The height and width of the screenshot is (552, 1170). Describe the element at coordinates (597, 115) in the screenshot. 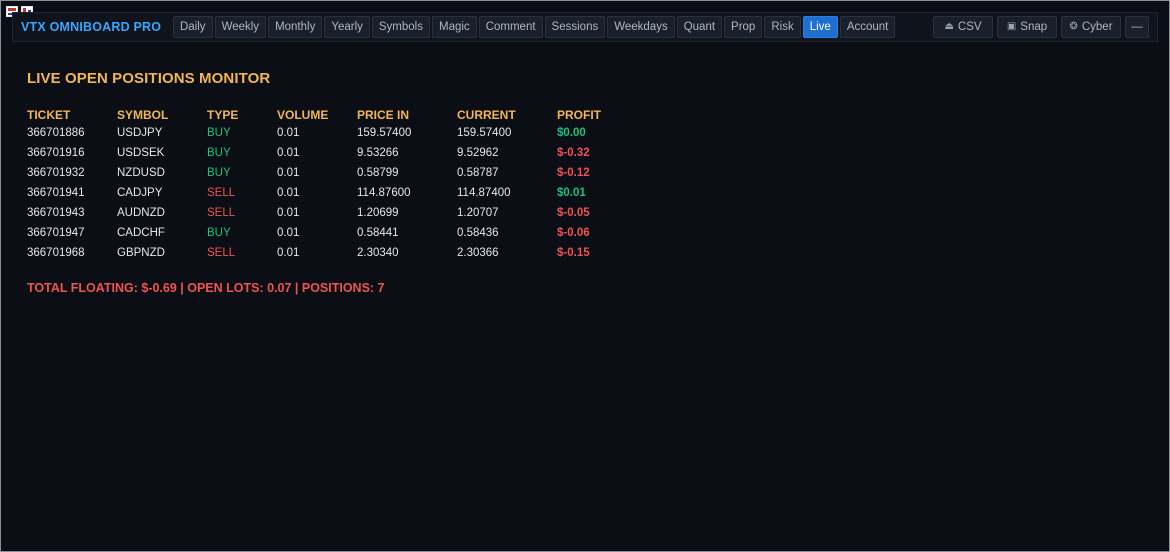

I see `header-profit: PROFIT` at that location.